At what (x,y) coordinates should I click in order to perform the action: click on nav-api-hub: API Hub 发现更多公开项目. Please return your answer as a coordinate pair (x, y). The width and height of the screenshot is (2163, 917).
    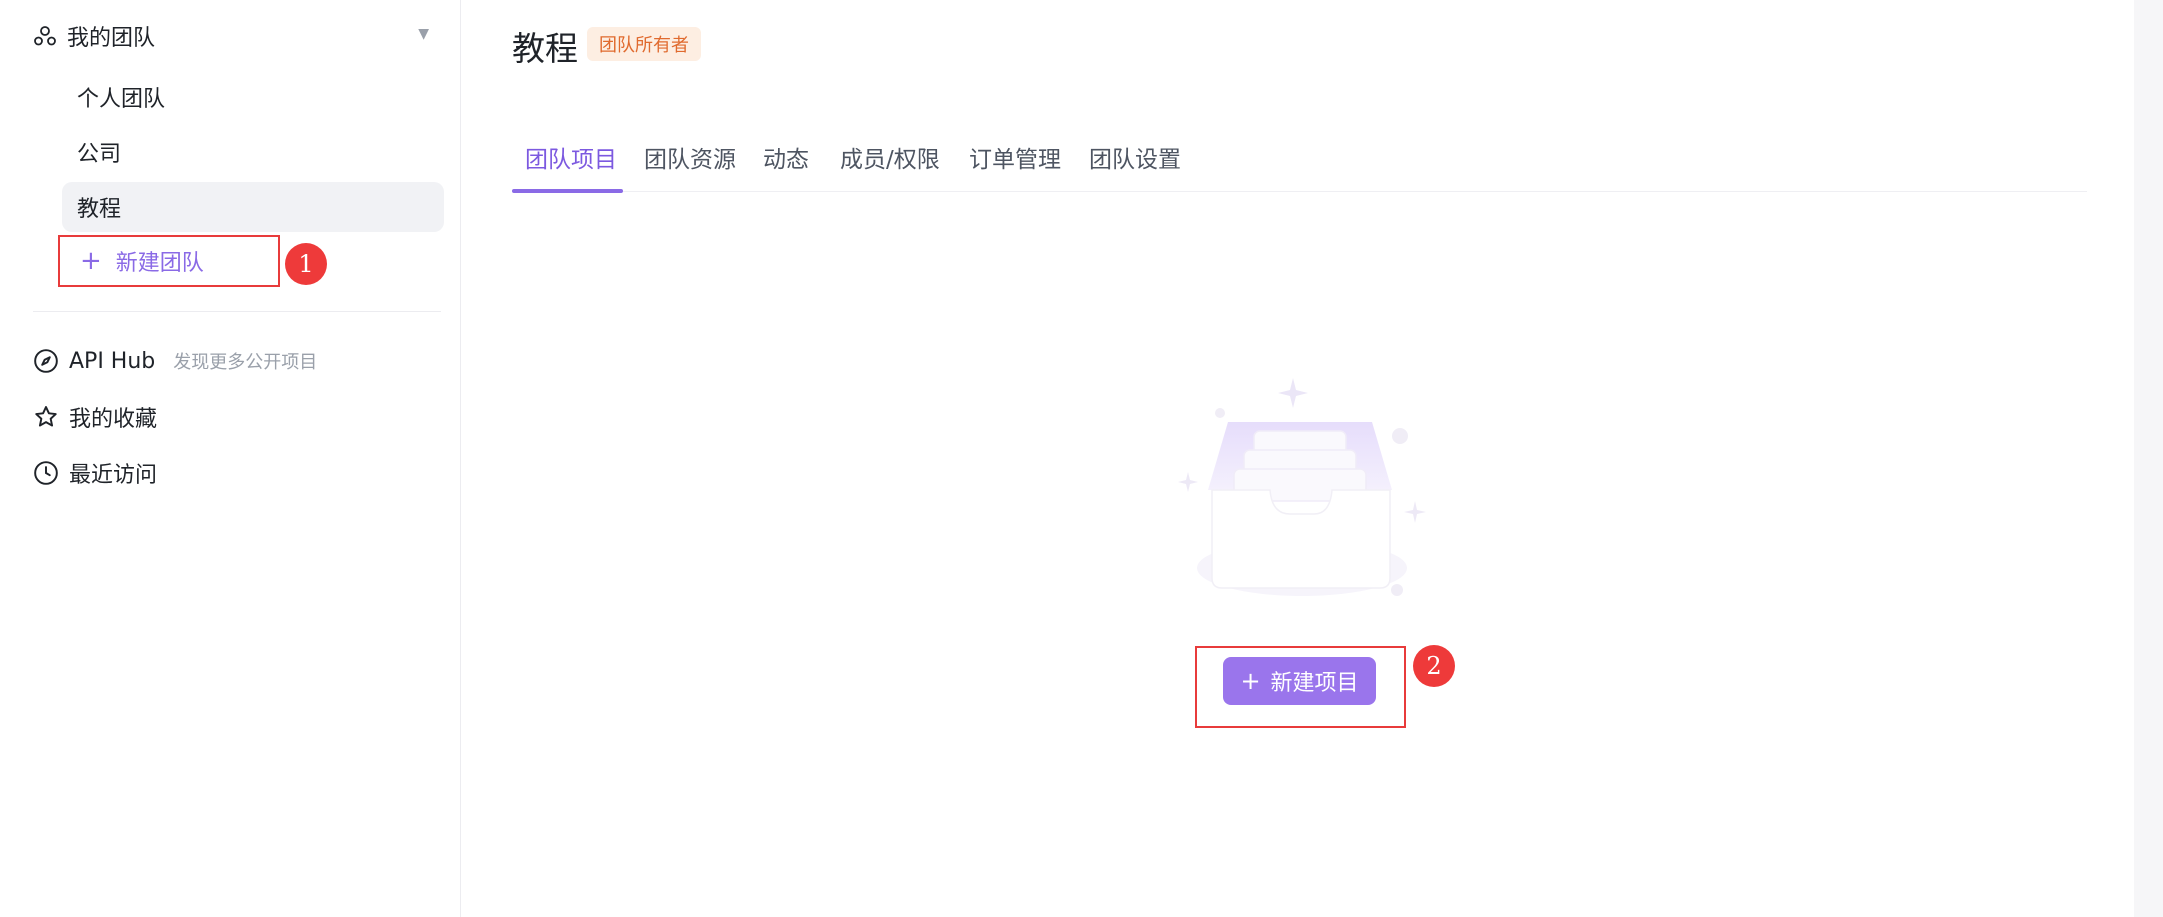
    Looking at the image, I should click on (175, 361).